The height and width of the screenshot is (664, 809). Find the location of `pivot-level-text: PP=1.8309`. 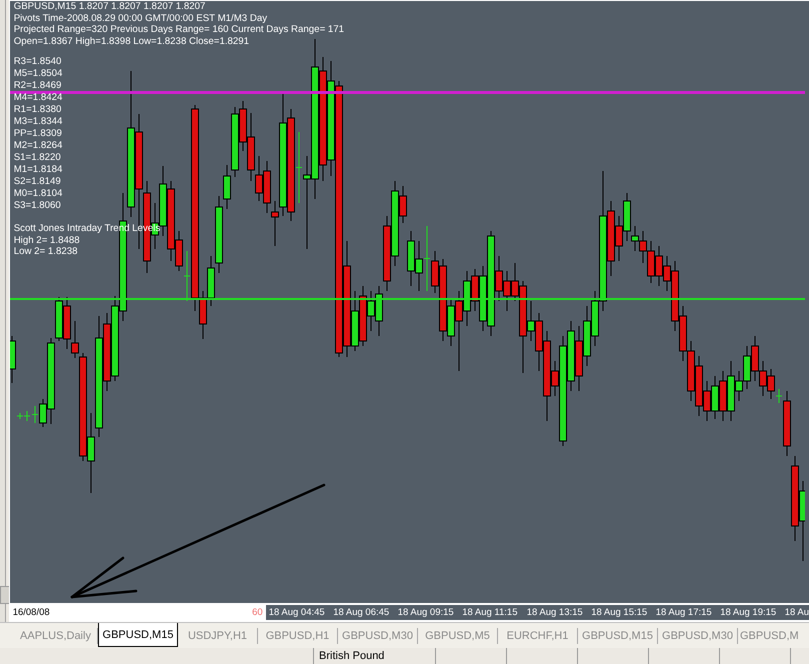

pivot-level-text: PP=1.8309 is located at coordinates (38, 134).